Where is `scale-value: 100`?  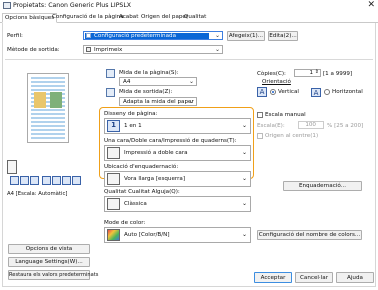 scale-value: 100 is located at coordinates (310, 125).